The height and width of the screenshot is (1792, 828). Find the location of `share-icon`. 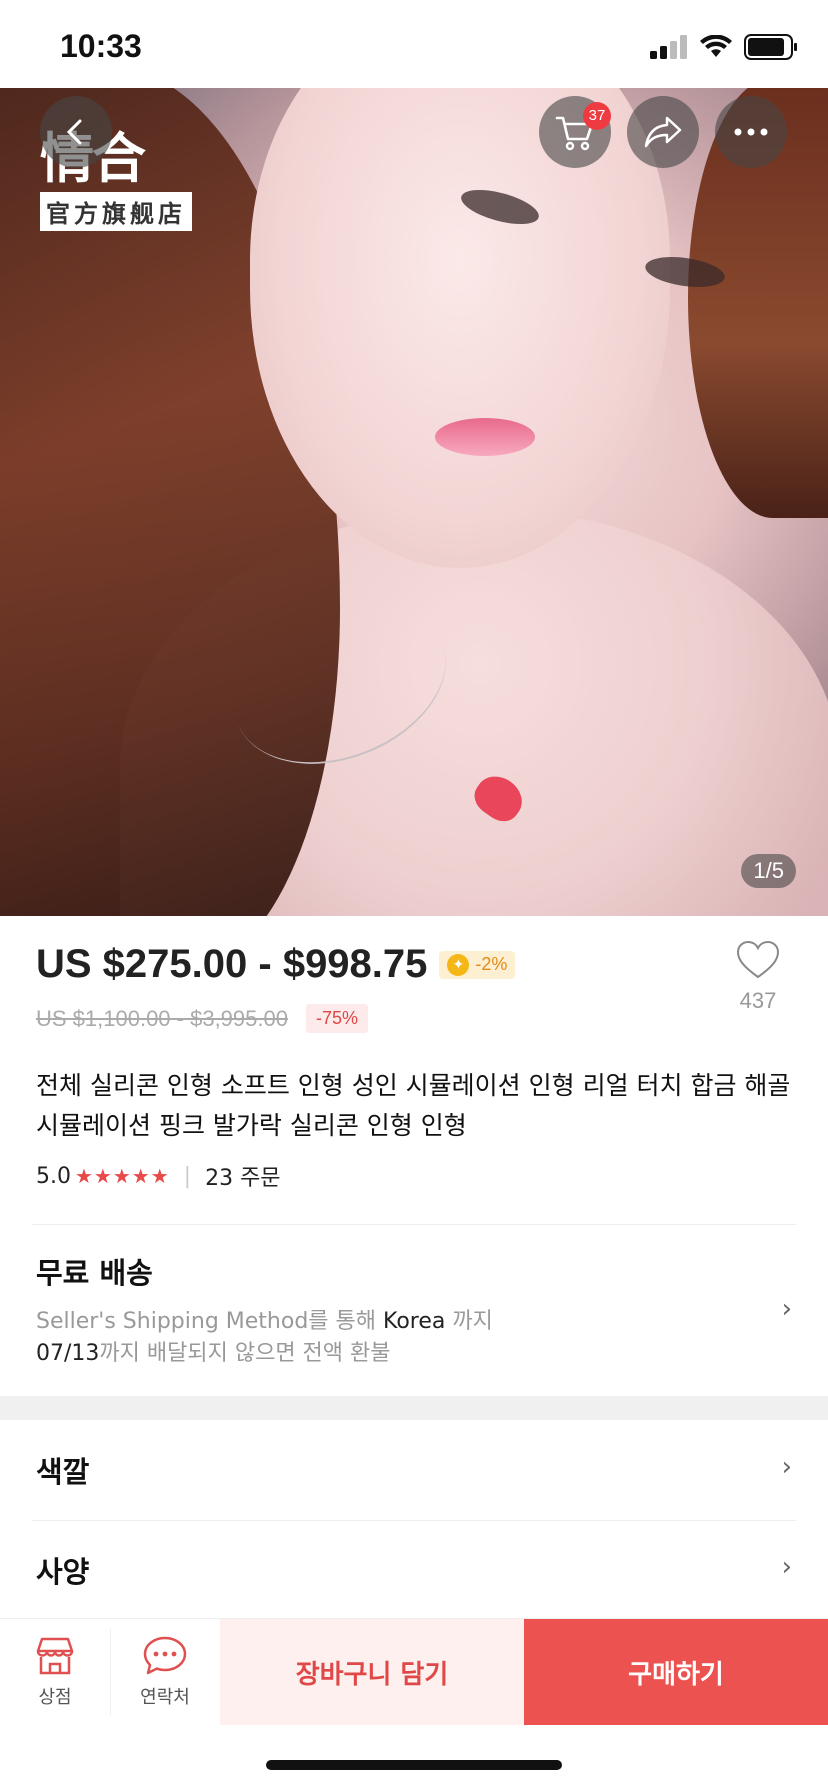

share-icon is located at coordinates (663, 132).